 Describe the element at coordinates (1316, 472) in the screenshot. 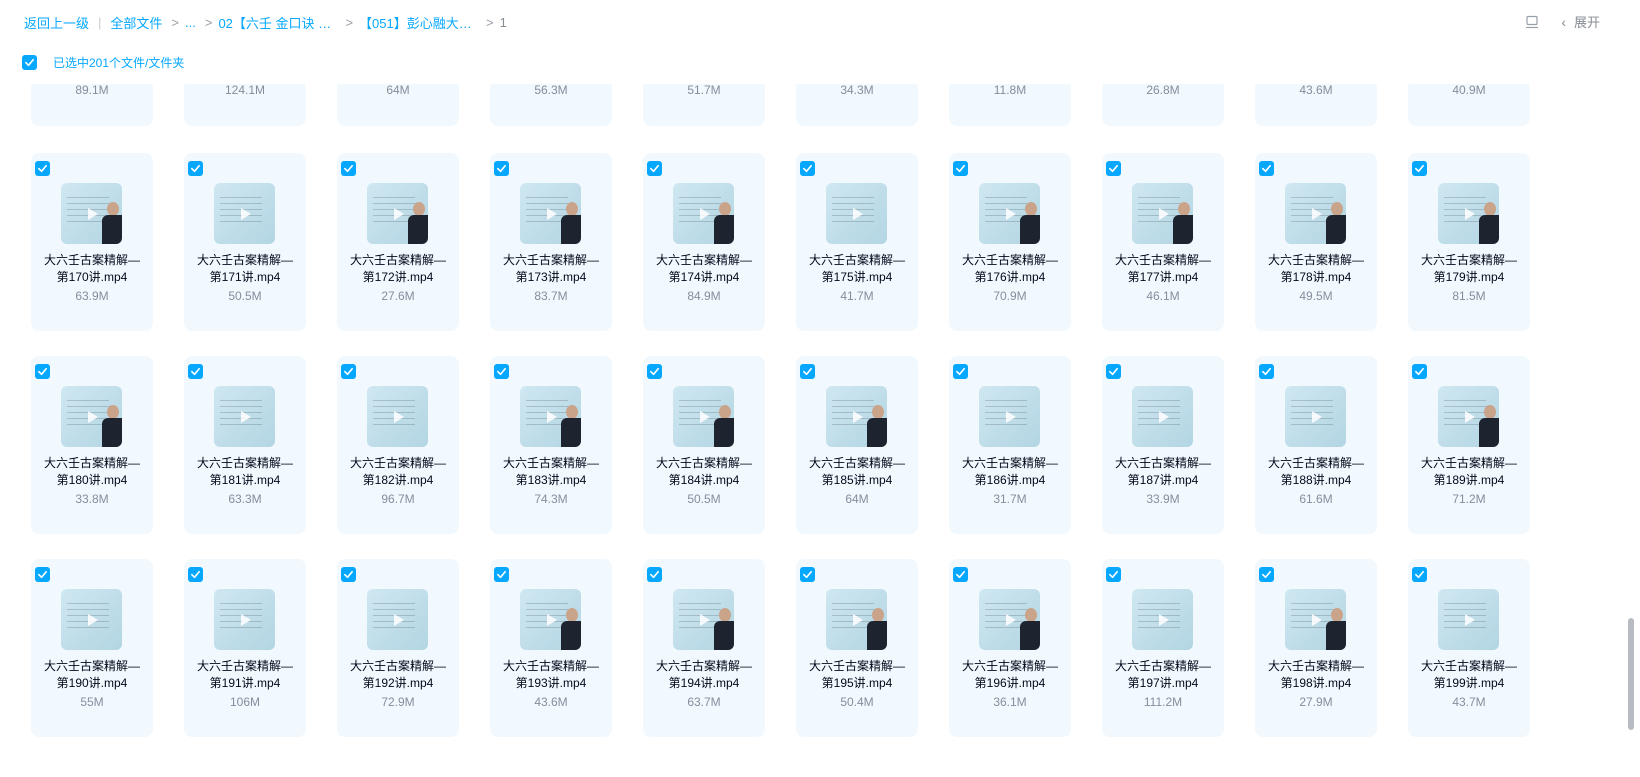

I see `file-name: 大六壬古案精解— 第188讲.mp4` at that location.